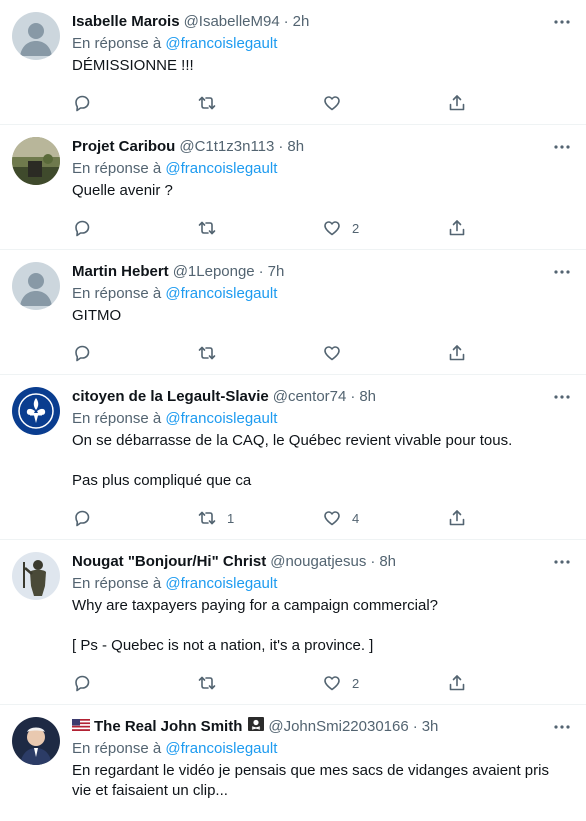 The height and width of the screenshot is (821, 586). I want to click on portrait-avatar-icon, so click(36, 741).